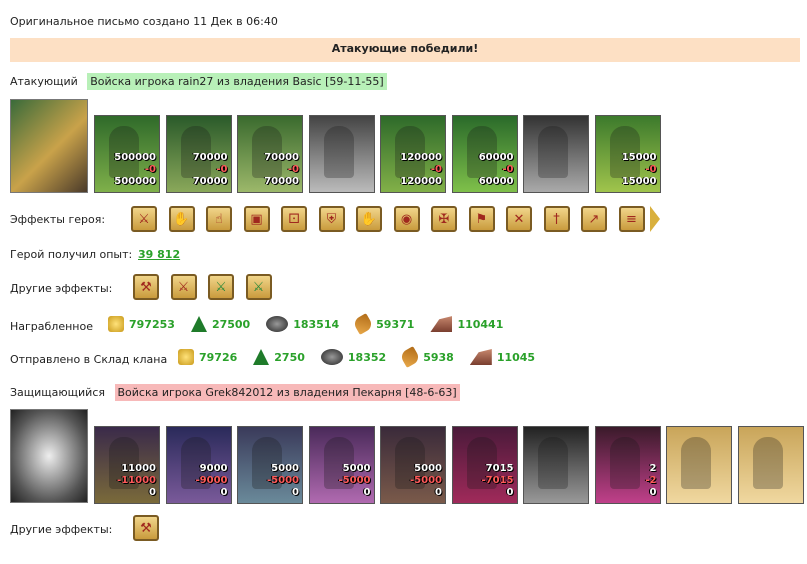  I want to click on crest-effect-icon: ✠, so click(444, 219).